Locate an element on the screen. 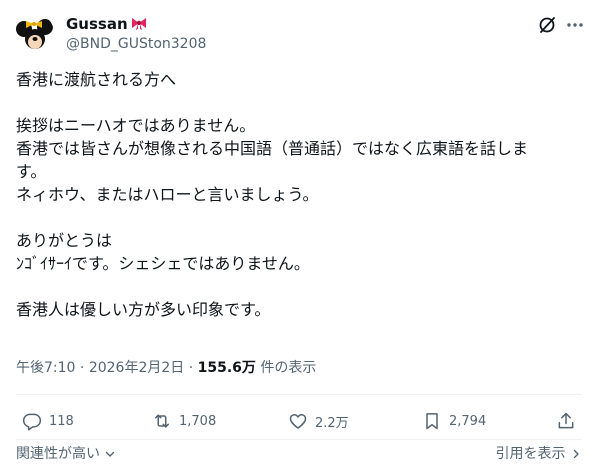 The width and height of the screenshot is (598, 471). view-quotes-label: 引用を表示 is located at coordinates (530, 454).